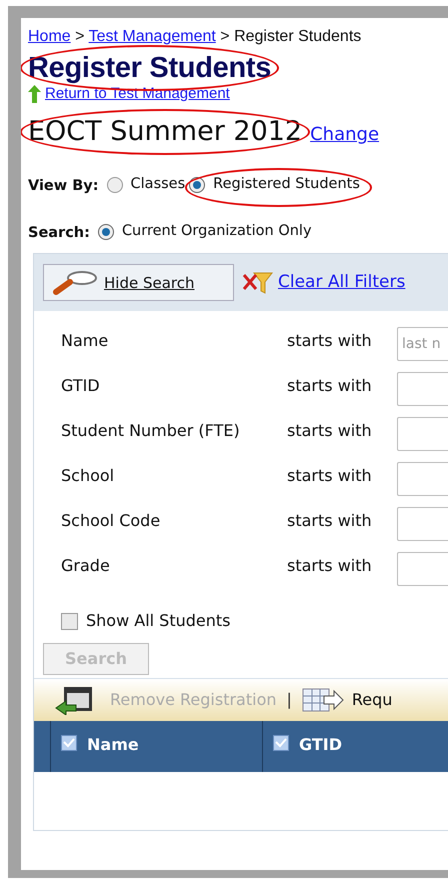 This screenshot has width=448, height=879. What do you see at coordinates (156, 746) in the screenshot?
I see `column-header: Name` at bounding box center [156, 746].